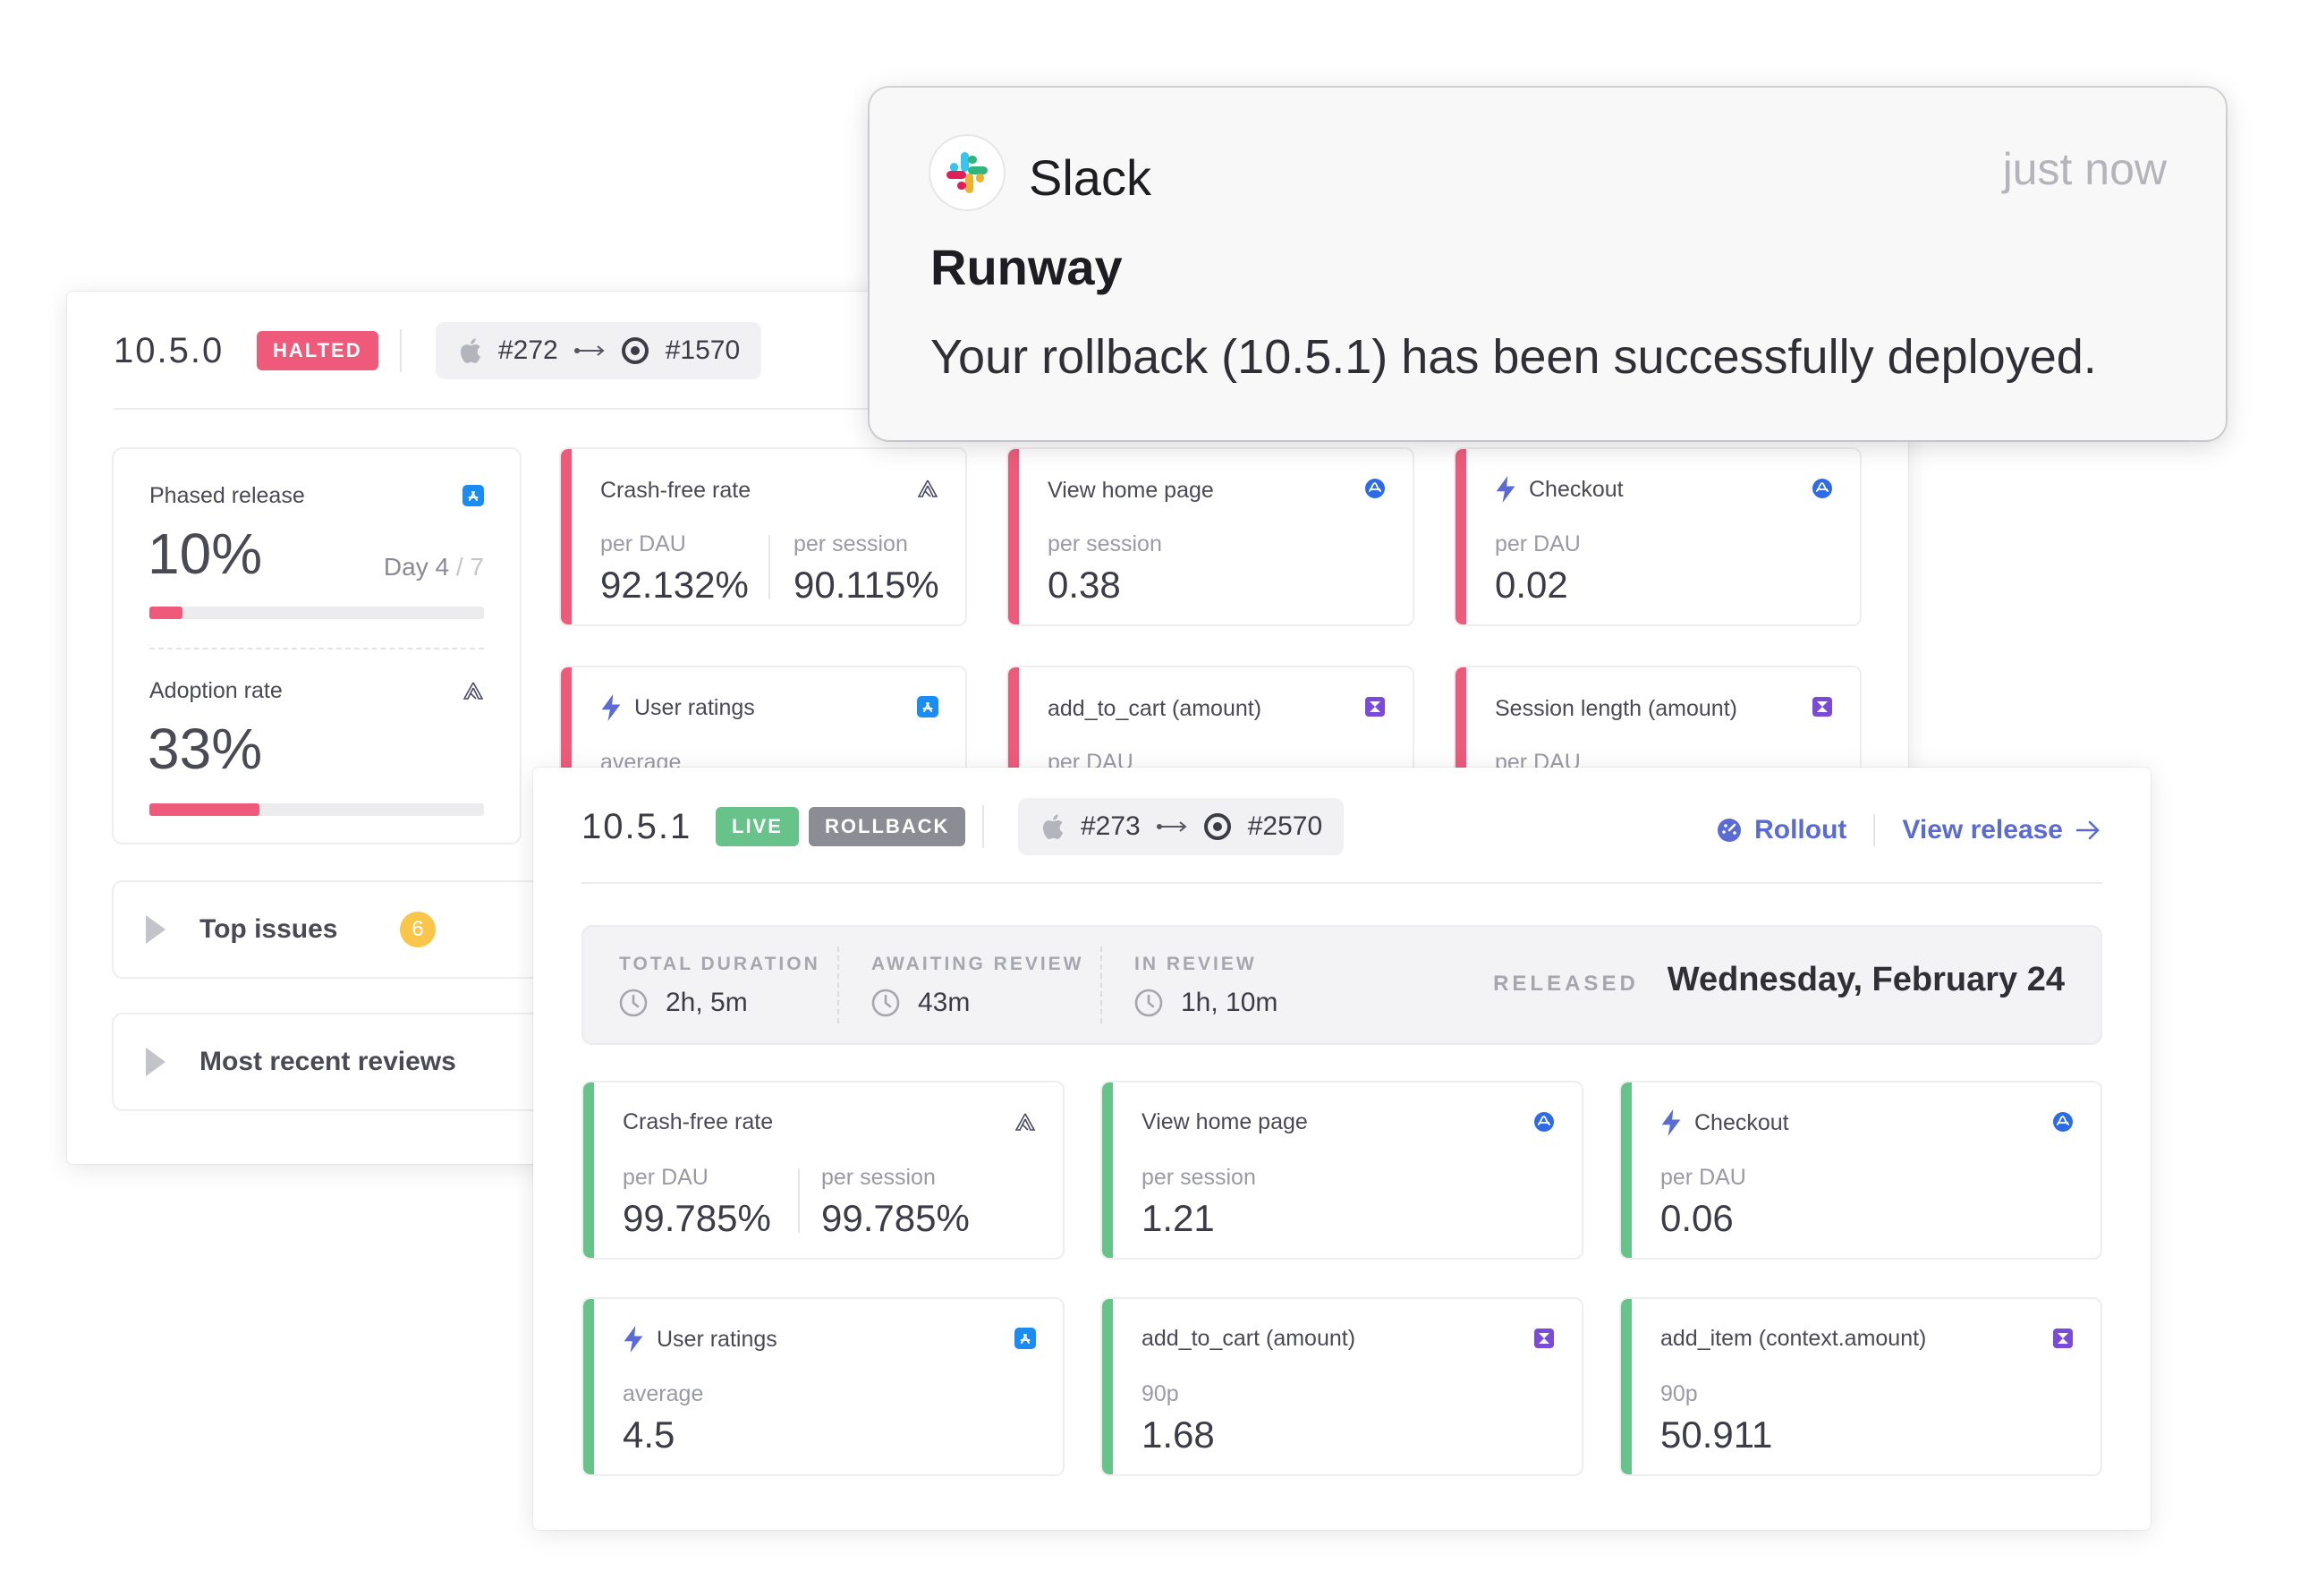 The image size is (2317, 1596). I want to click on notification-app-name: Slack, so click(1090, 177).